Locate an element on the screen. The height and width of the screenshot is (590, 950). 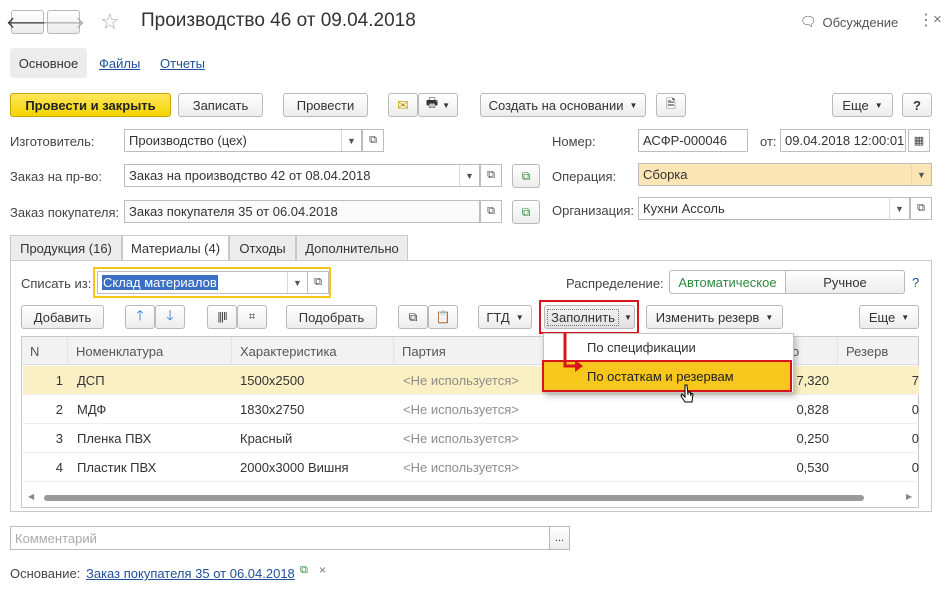
post-and-close-button: Провести и закрыть is located at coordinates (90, 105).